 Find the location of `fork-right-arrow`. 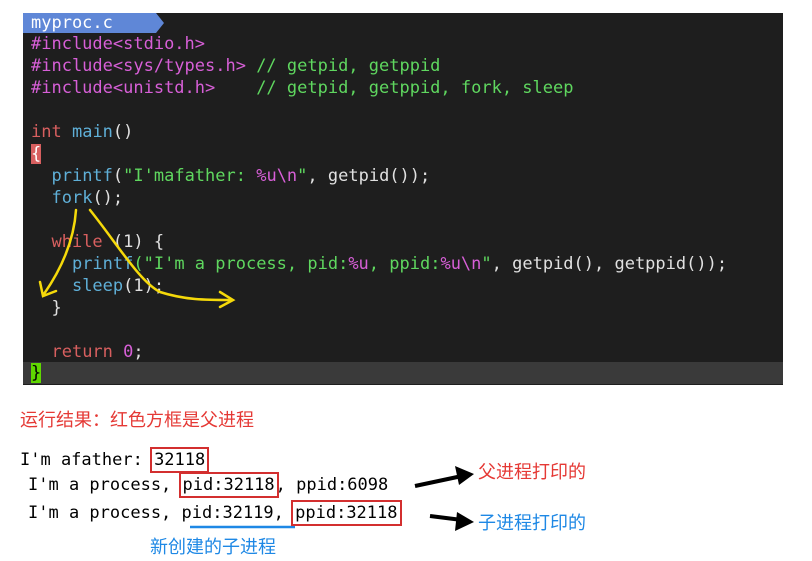

fork-right-arrow is located at coordinates (161, 255).